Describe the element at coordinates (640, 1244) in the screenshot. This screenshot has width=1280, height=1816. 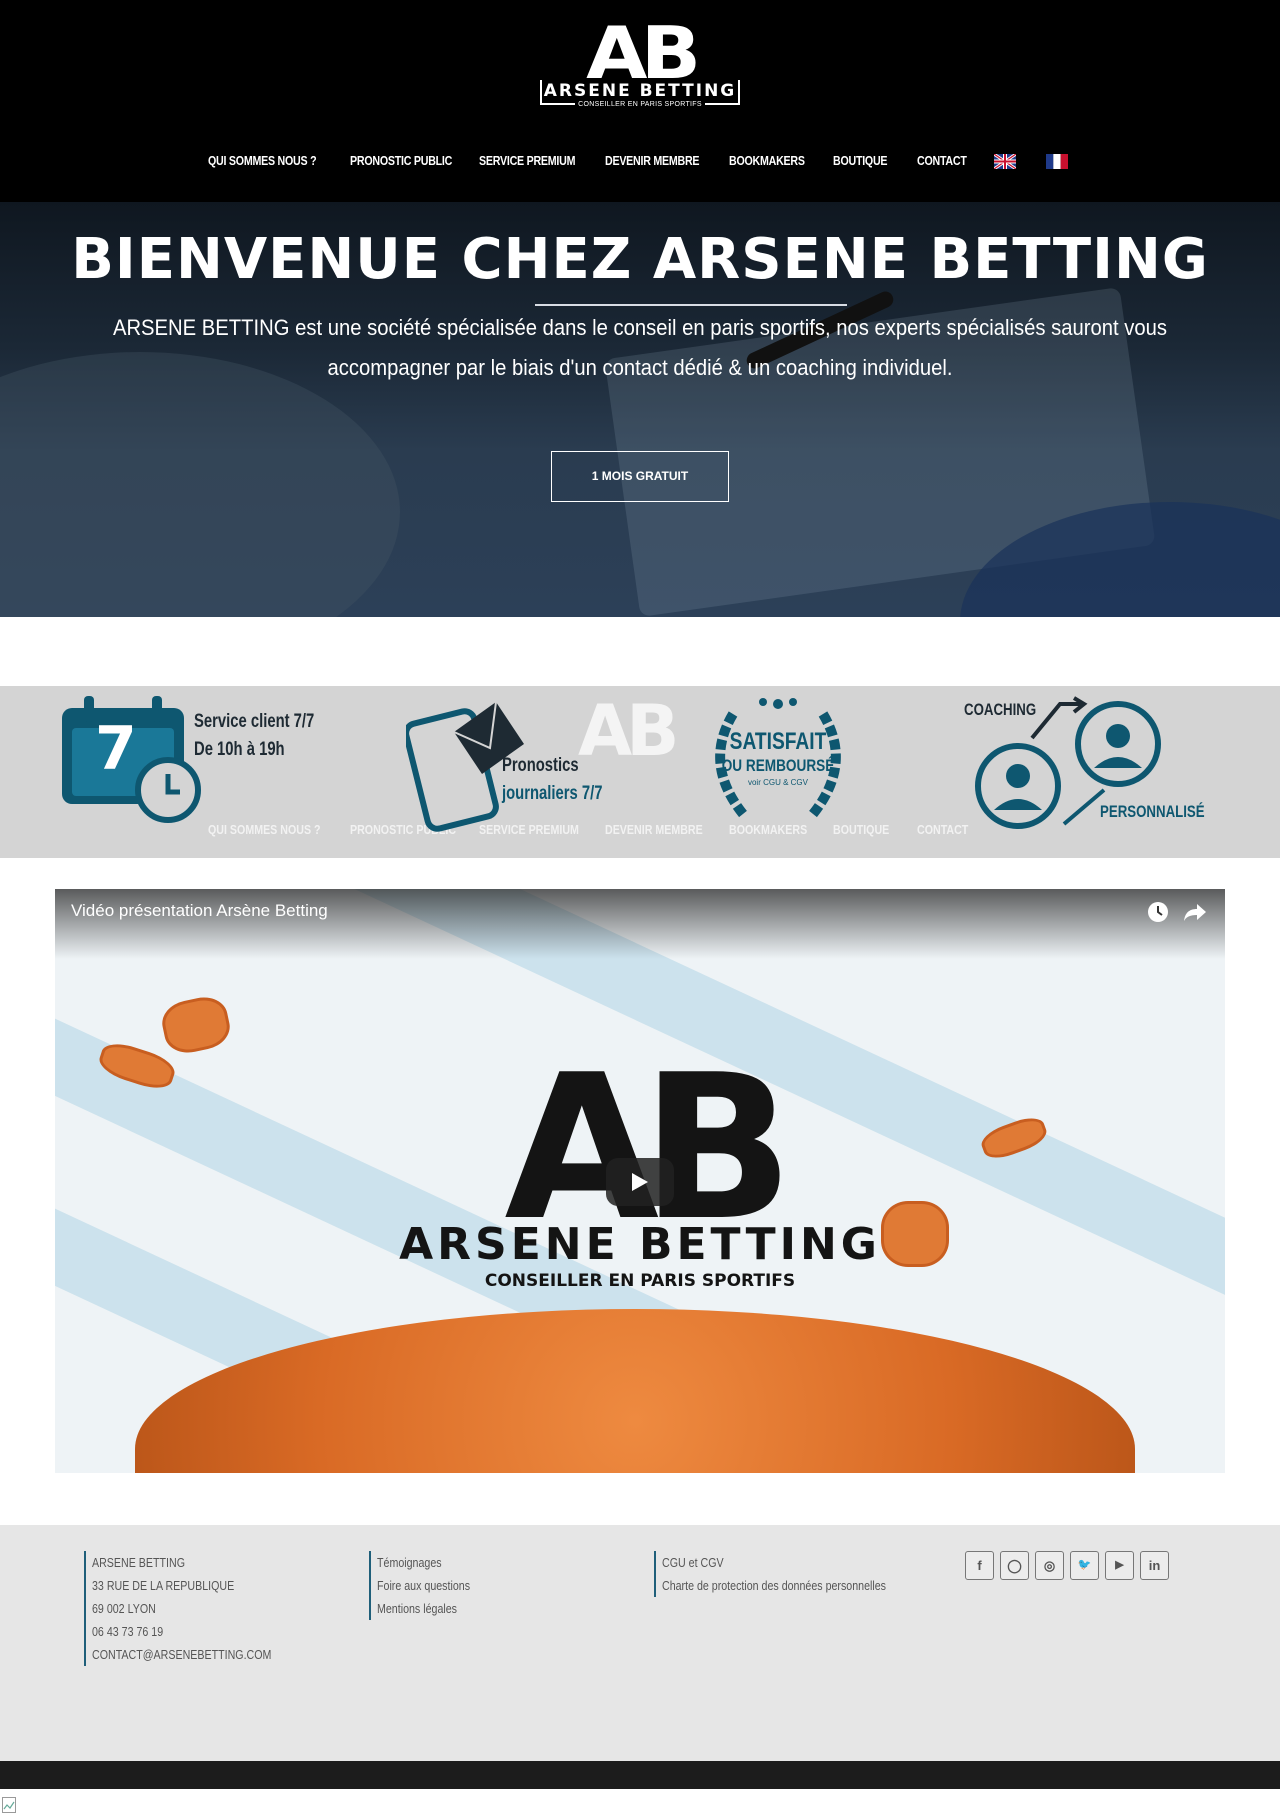
I see `video-logo-name: ARSENE BETTING` at that location.